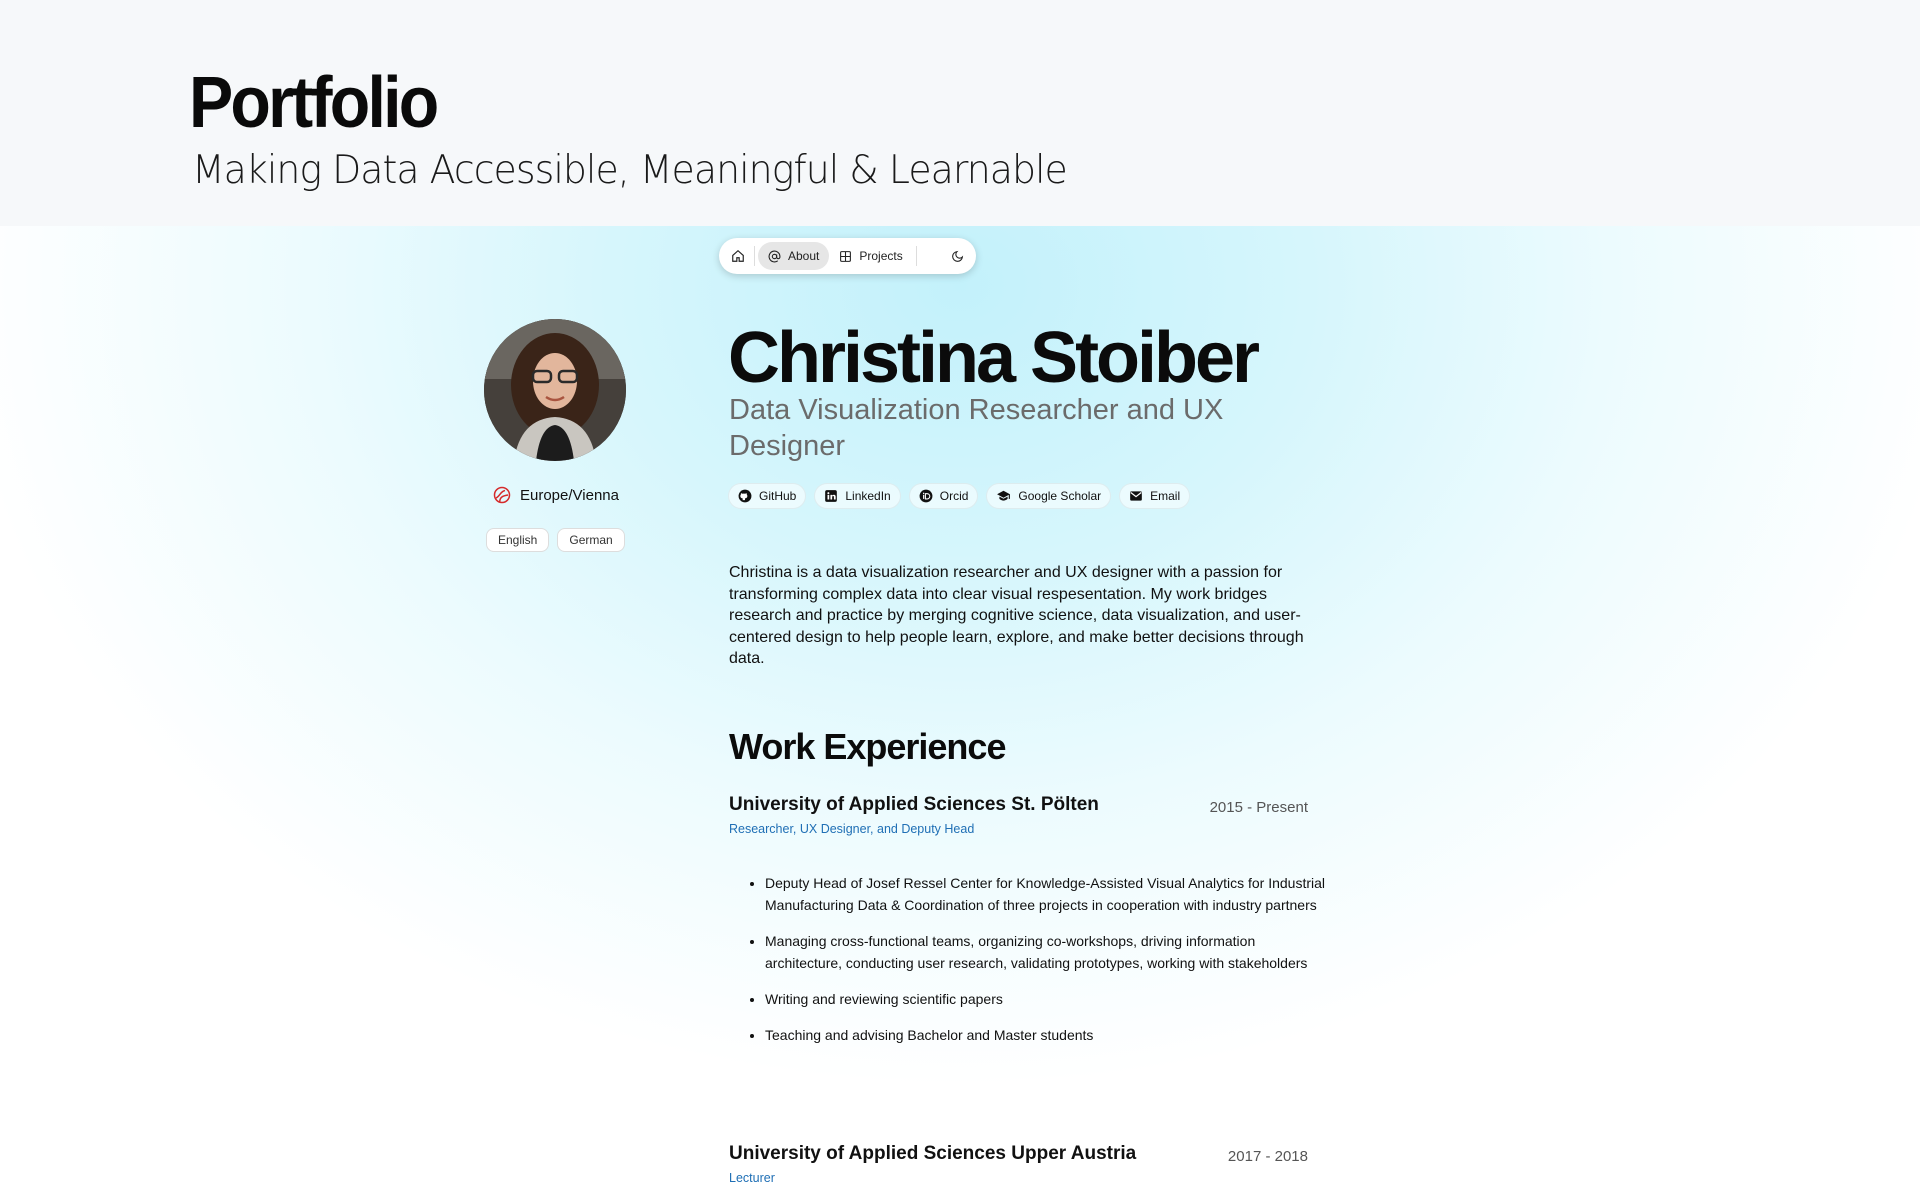  Describe the element at coordinates (852, 829) in the screenshot. I see `job-role: Researcher, UX Designer, and Deputy Head` at that location.